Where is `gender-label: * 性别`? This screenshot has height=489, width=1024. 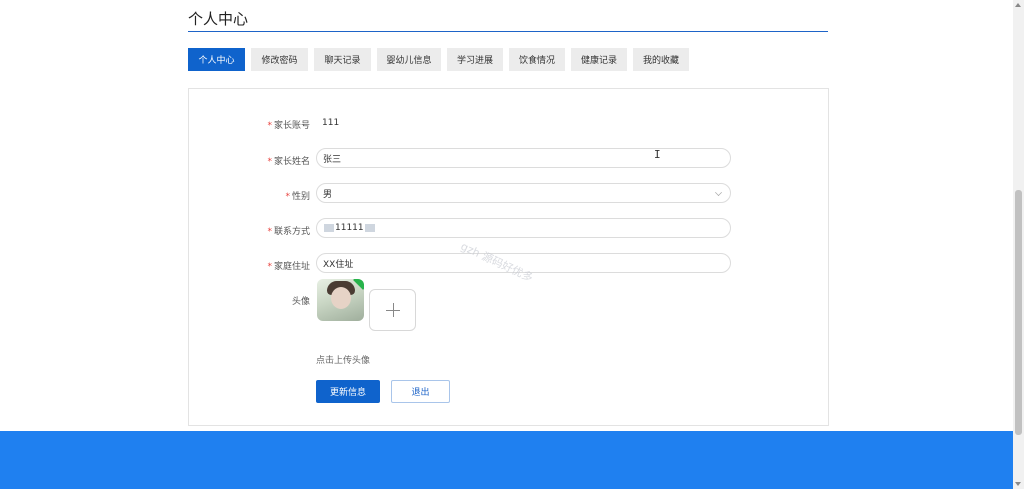
gender-label: * 性别 is located at coordinates (297, 197).